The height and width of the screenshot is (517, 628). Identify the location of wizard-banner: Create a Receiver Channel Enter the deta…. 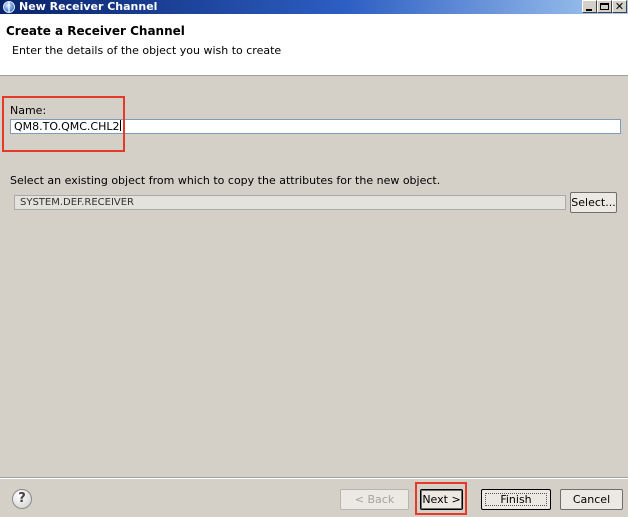
(314, 45).